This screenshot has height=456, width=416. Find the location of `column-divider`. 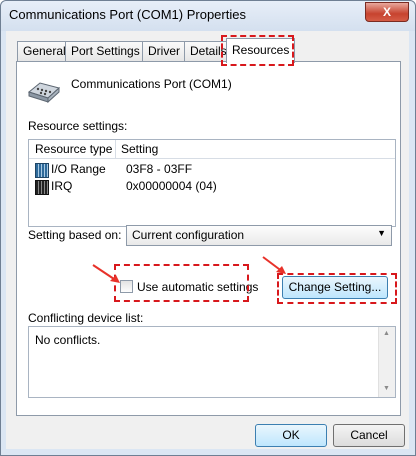

column-divider is located at coordinates (115, 149).